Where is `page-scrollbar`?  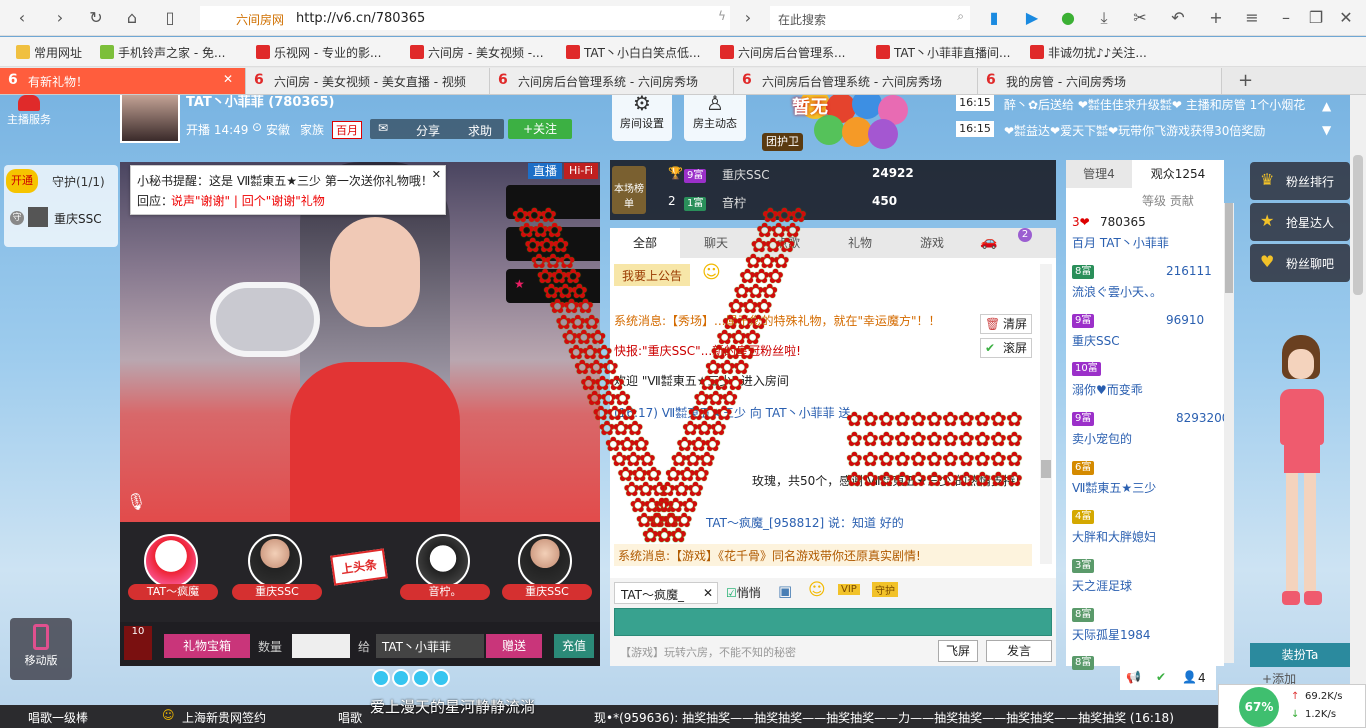 page-scrollbar is located at coordinates (1358, 400).